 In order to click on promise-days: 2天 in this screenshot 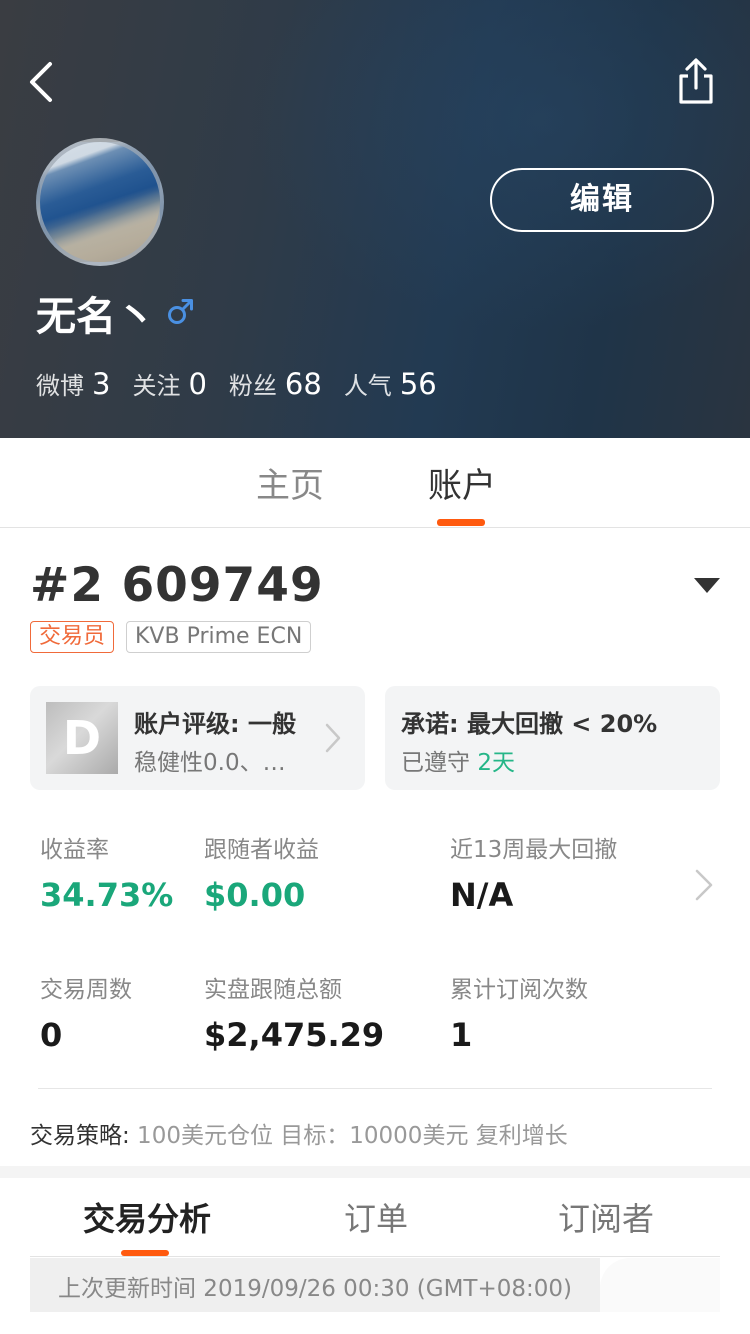, I will do `click(496, 763)`.